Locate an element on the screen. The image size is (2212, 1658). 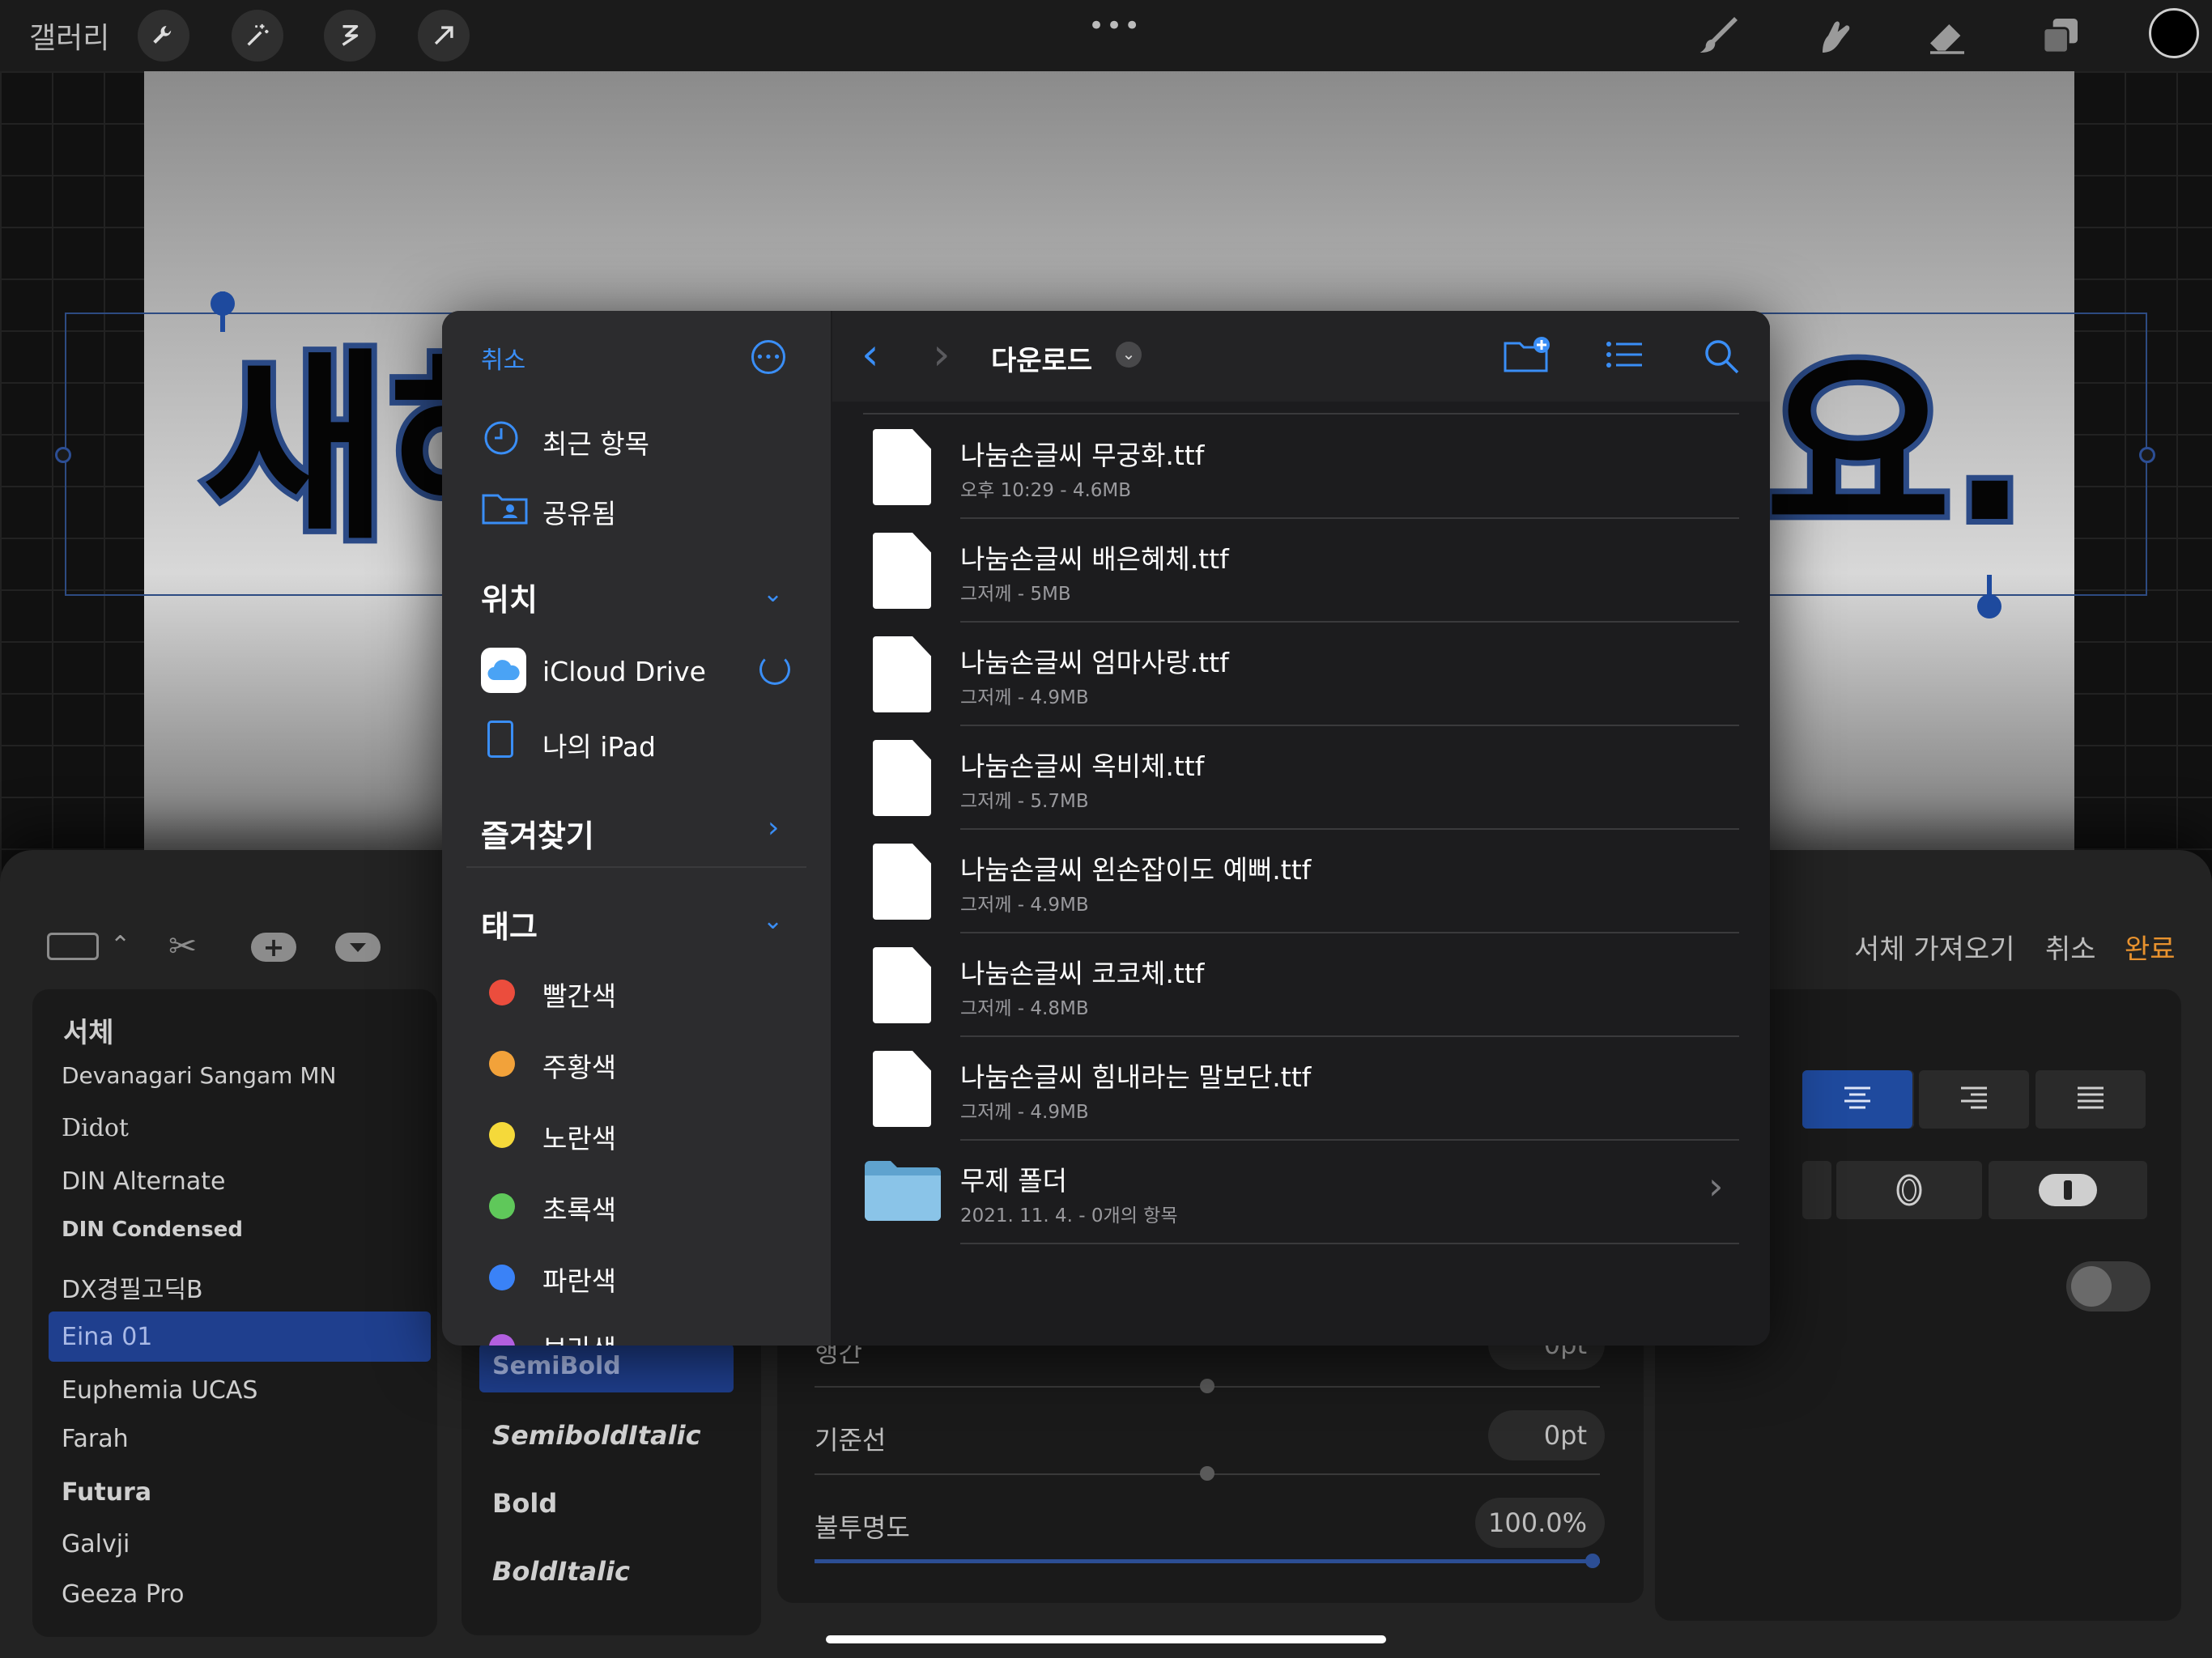
baseline-knob is located at coordinates (1207, 1473).